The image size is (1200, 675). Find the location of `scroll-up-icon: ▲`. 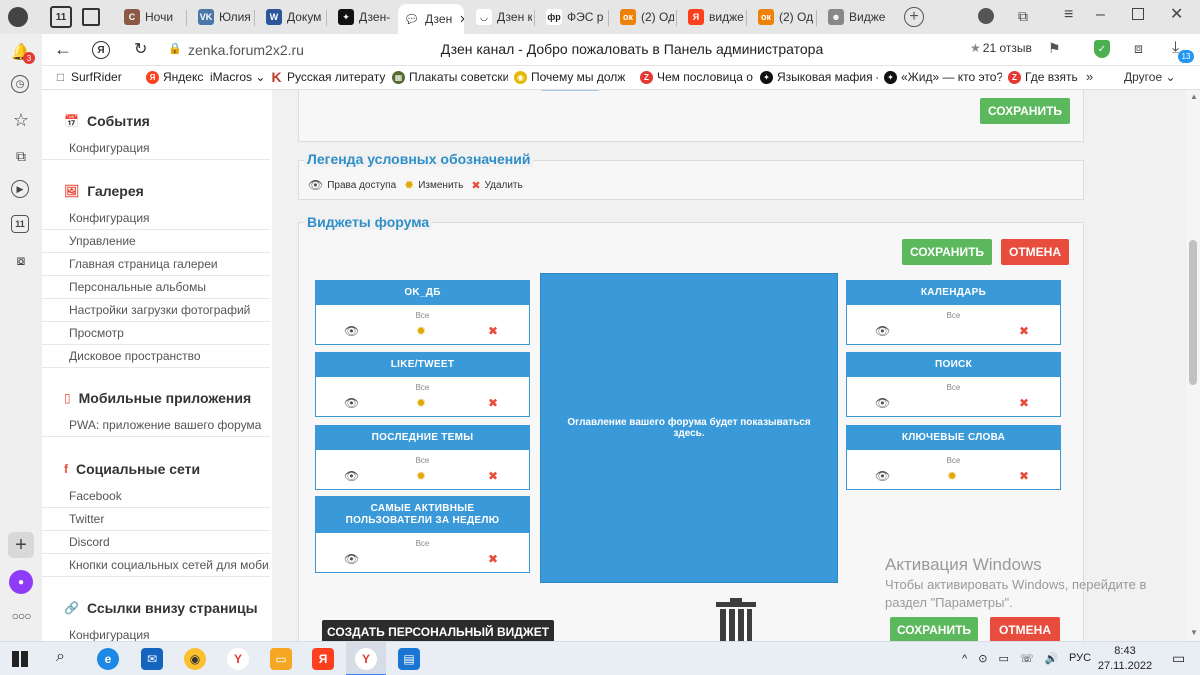

scroll-up-icon: ▲ is located at coordinates (1194, 96).